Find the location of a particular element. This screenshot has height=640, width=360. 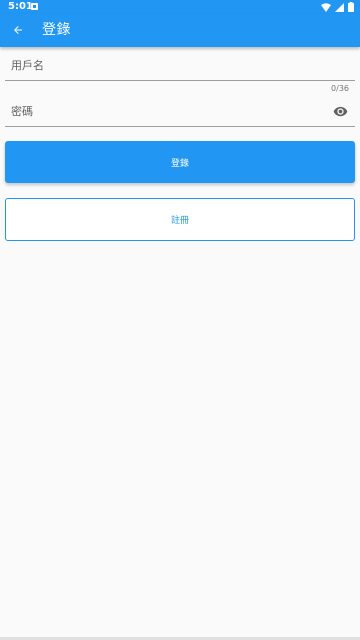

password-input is located at coordinates (161, 111).